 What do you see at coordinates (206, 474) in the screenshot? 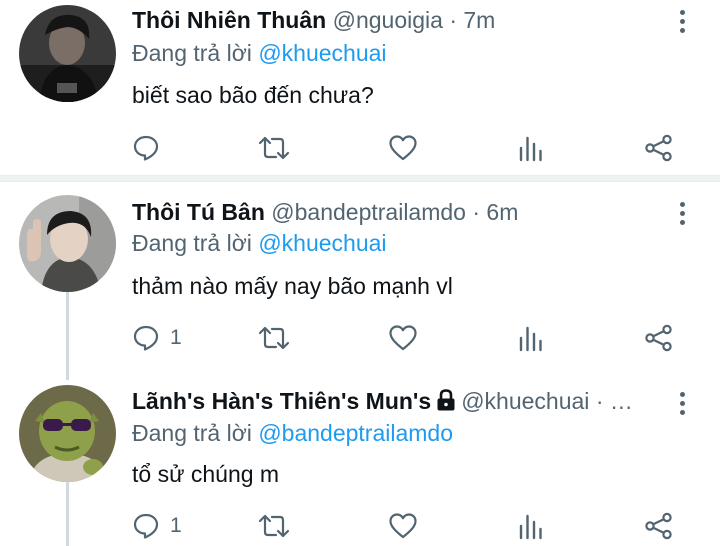
I see `tweet-text: tổ sử chúng m` at bounding box center [206, 474].